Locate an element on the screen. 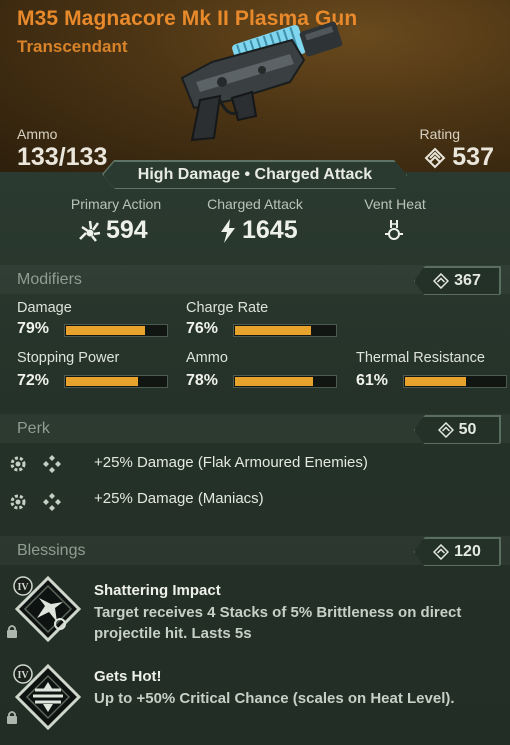 The image size is (510, 745). modifier-ammo-bar is located at coordinates (285, 381).